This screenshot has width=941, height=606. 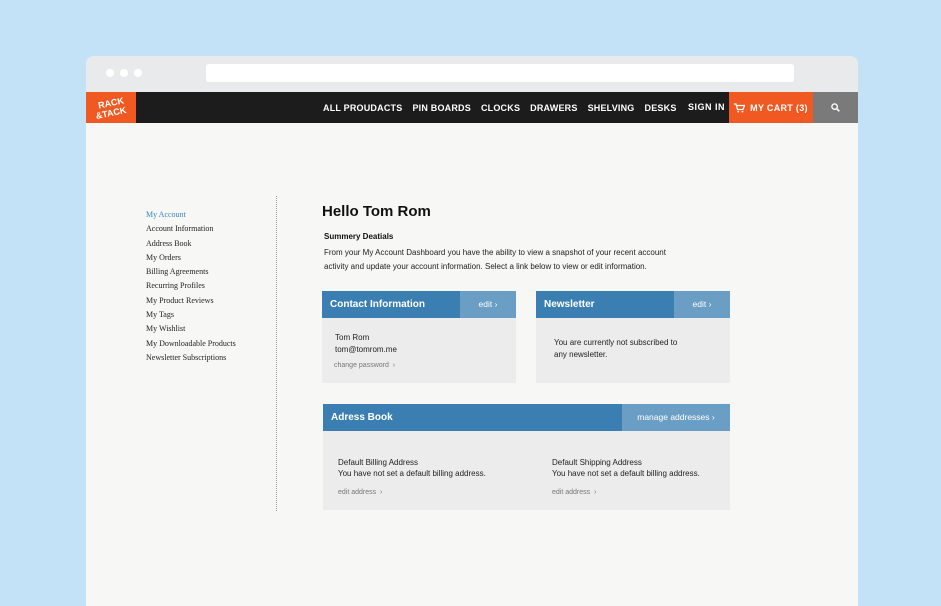 I want to click on search-icon, so click(x=835, y=107).